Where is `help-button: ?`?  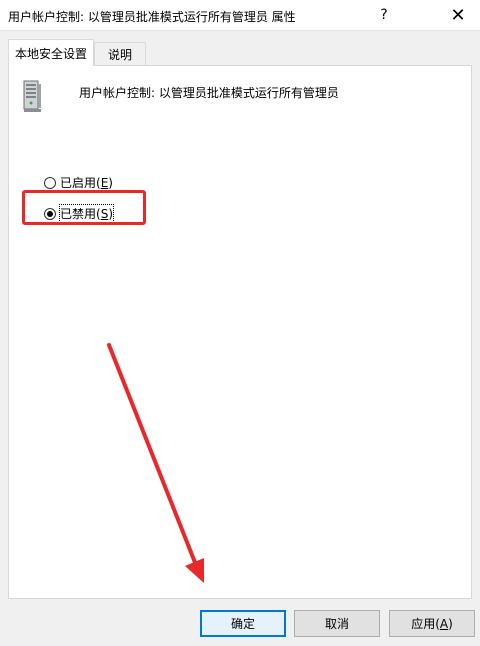 help-button: ? is located at coordinates (384, 15).